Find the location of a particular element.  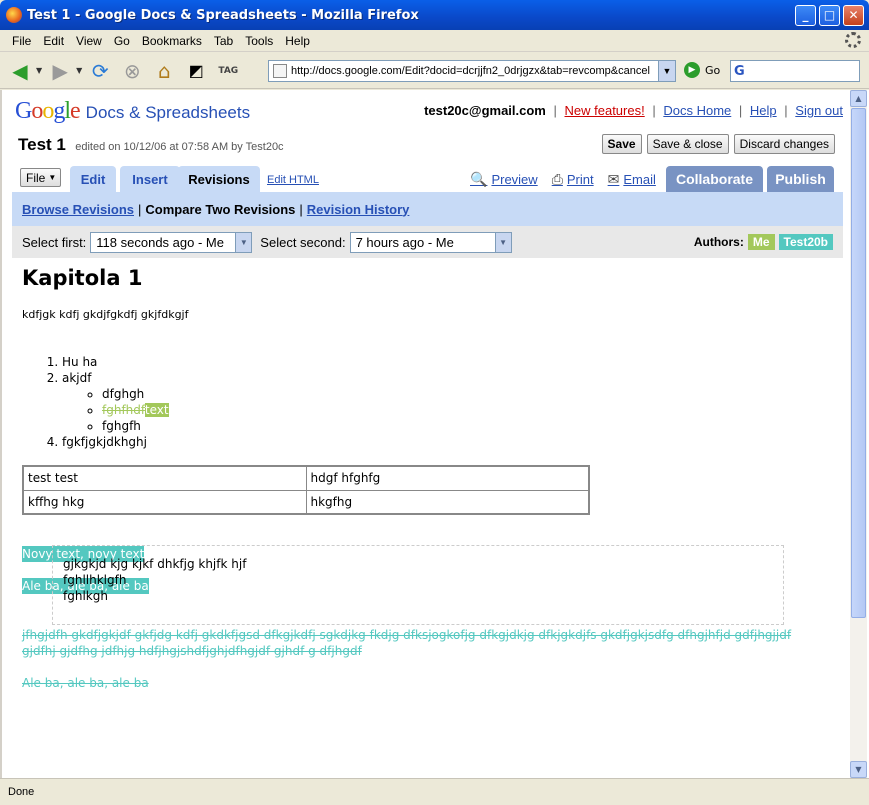

docs-home-link: Docs Home is located at coordinates (697, 110).